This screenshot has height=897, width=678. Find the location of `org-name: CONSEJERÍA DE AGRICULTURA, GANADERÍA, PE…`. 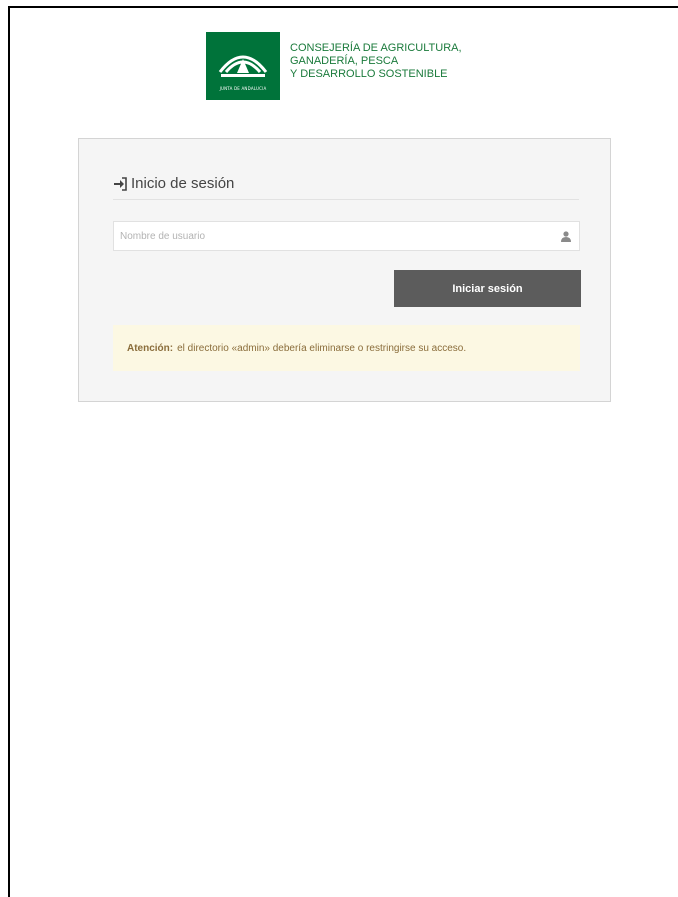

org-name: CONSEJERÍA DE AGRICULTURA, GANADERÍA, PE… is located at coordinates (376, 61).